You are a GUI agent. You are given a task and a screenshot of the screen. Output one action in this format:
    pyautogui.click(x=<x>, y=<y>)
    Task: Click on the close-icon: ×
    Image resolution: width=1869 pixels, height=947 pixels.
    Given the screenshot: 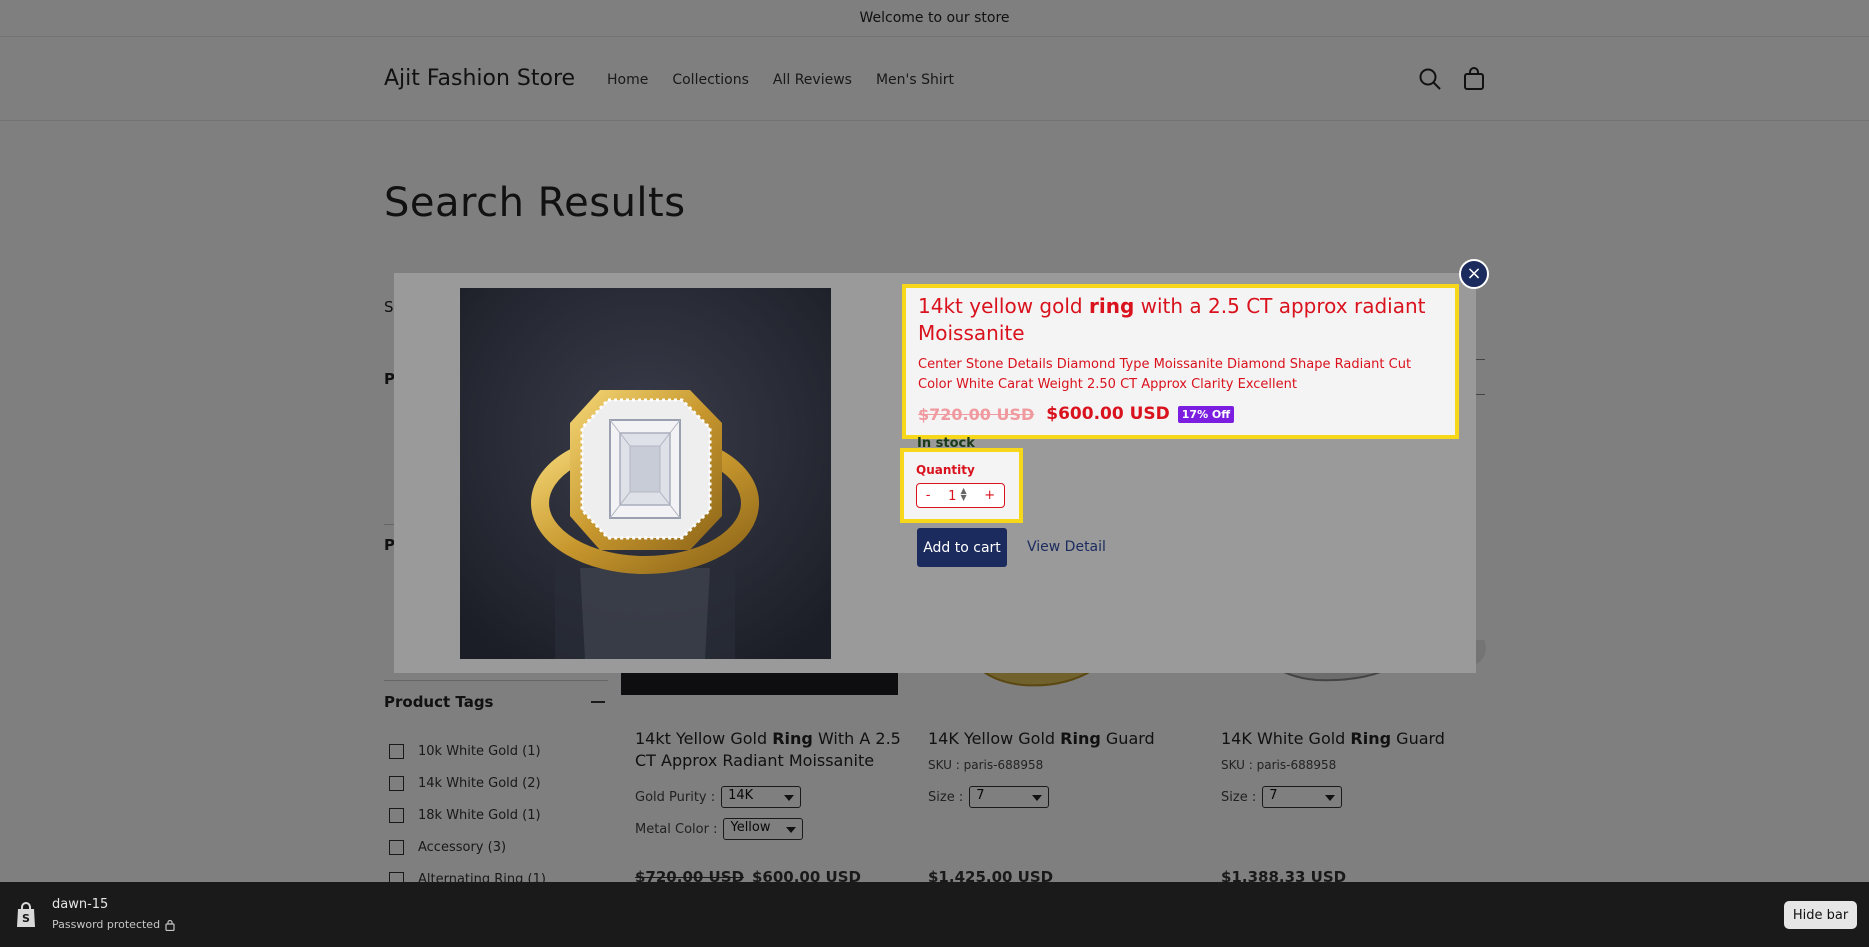 What is the action you would take?
    pyautogui.click(x=1474, y=273)
    